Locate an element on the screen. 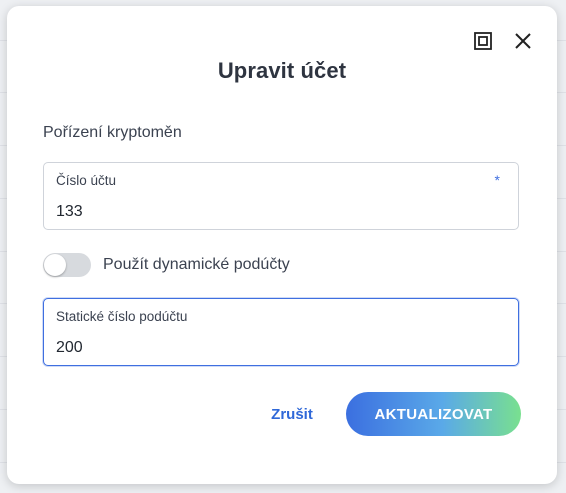 This screenshot has width=566, height=493. maximize-icon is located at coordinates (483, 41).